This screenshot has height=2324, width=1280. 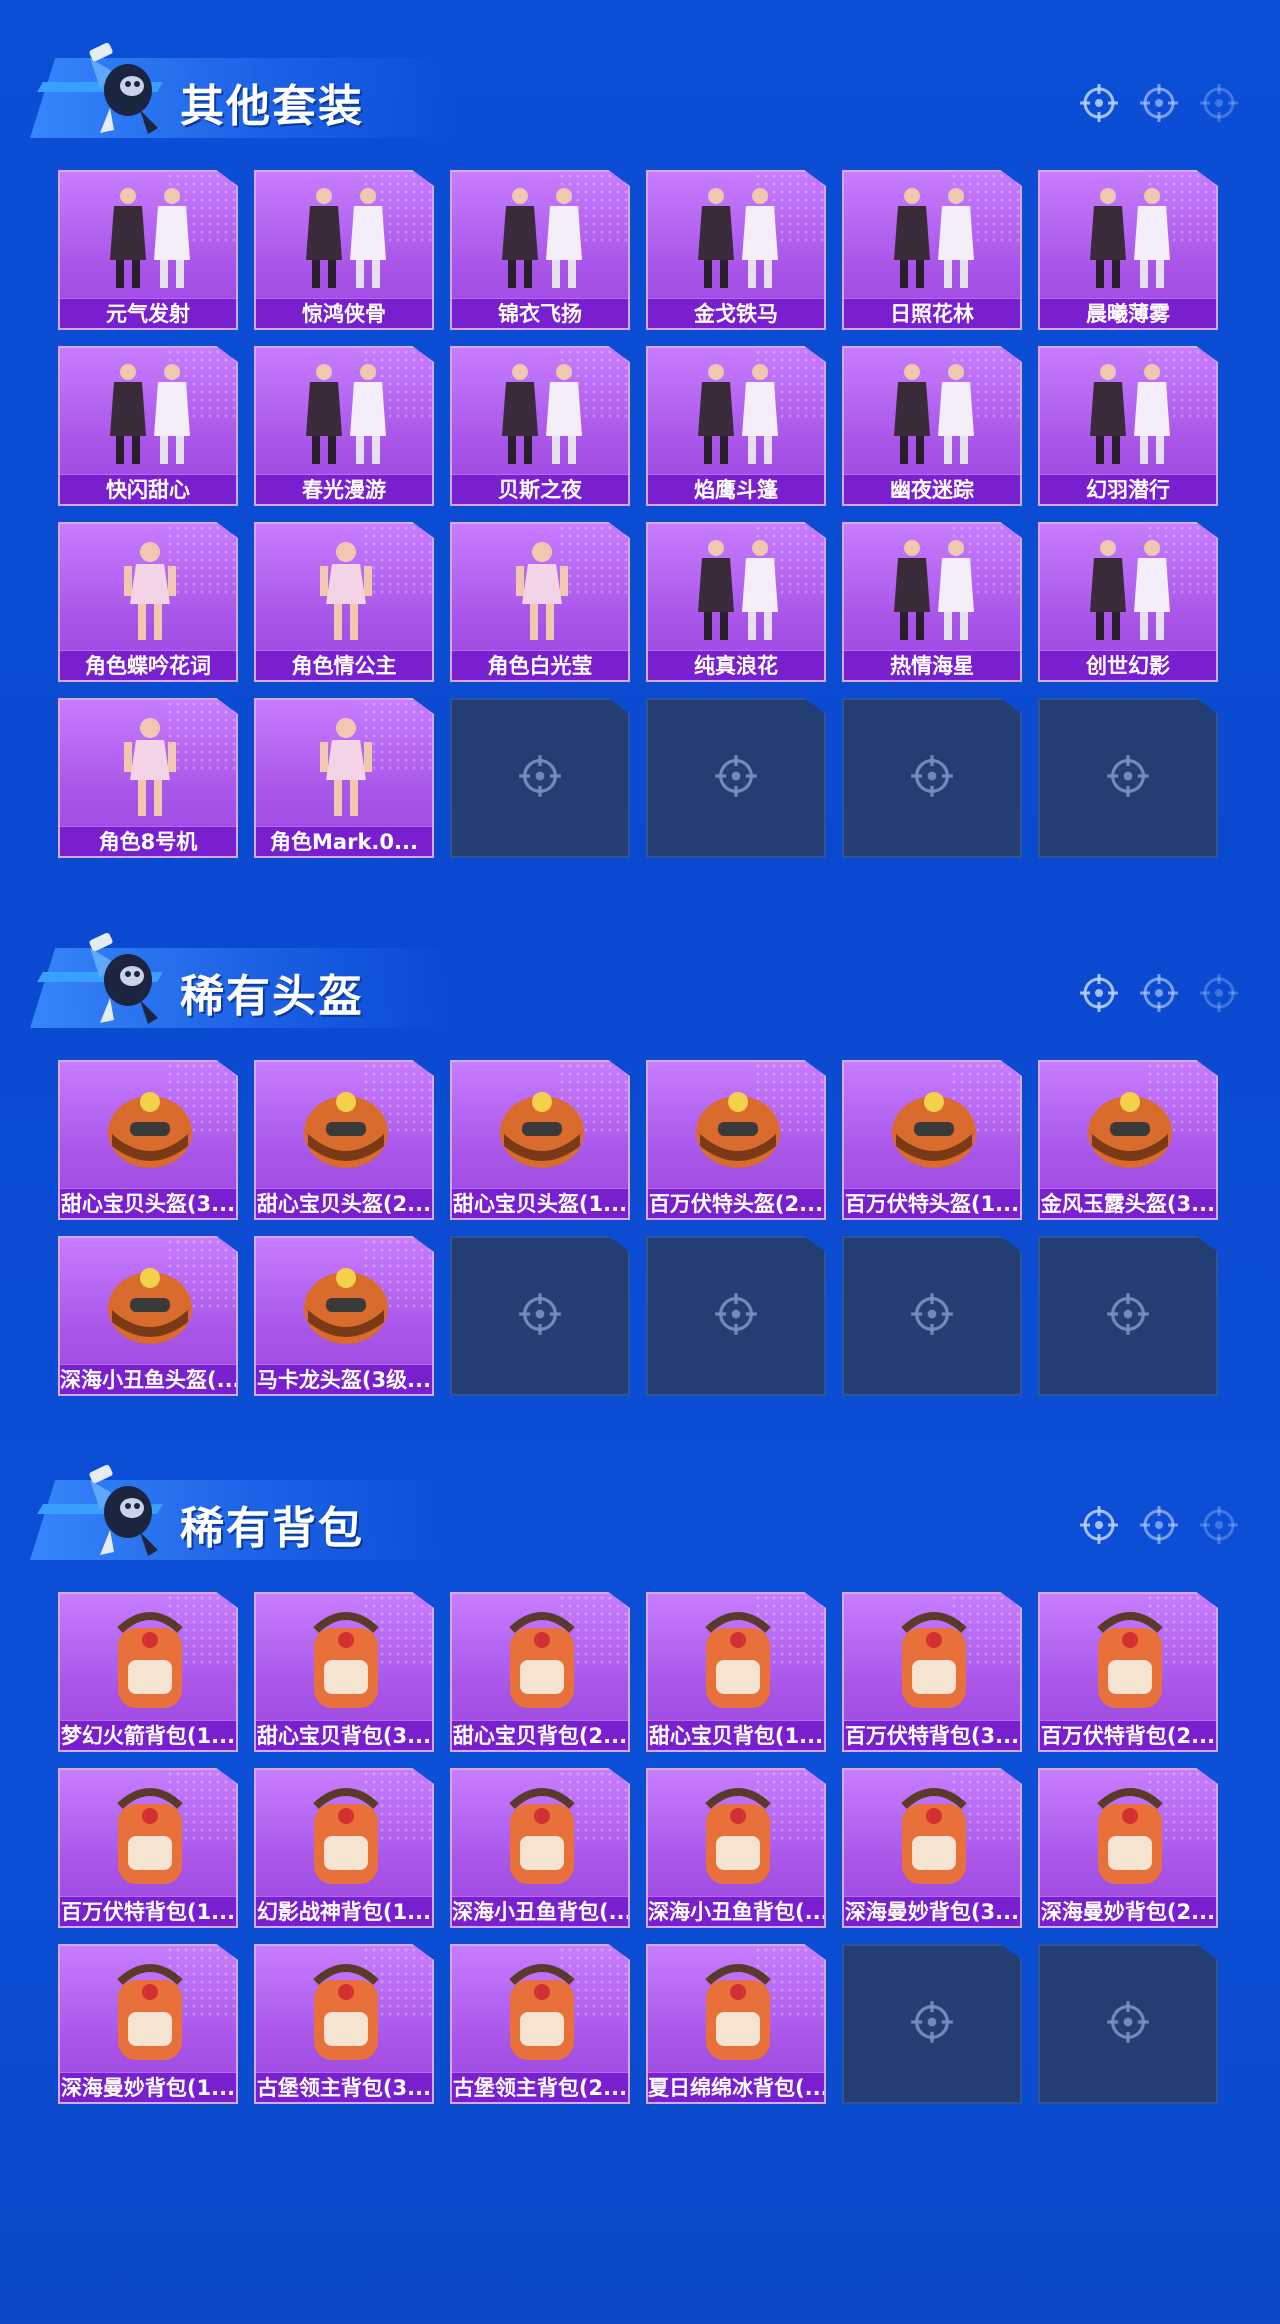 I want to click on item-card: 角色白光莹, so click(x=540, y=602).